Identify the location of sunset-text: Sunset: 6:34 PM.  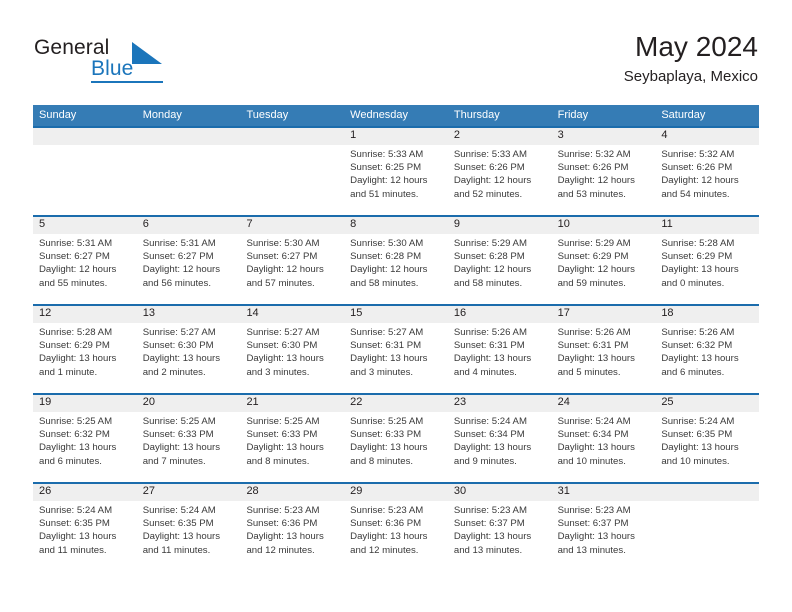
(489, 435).